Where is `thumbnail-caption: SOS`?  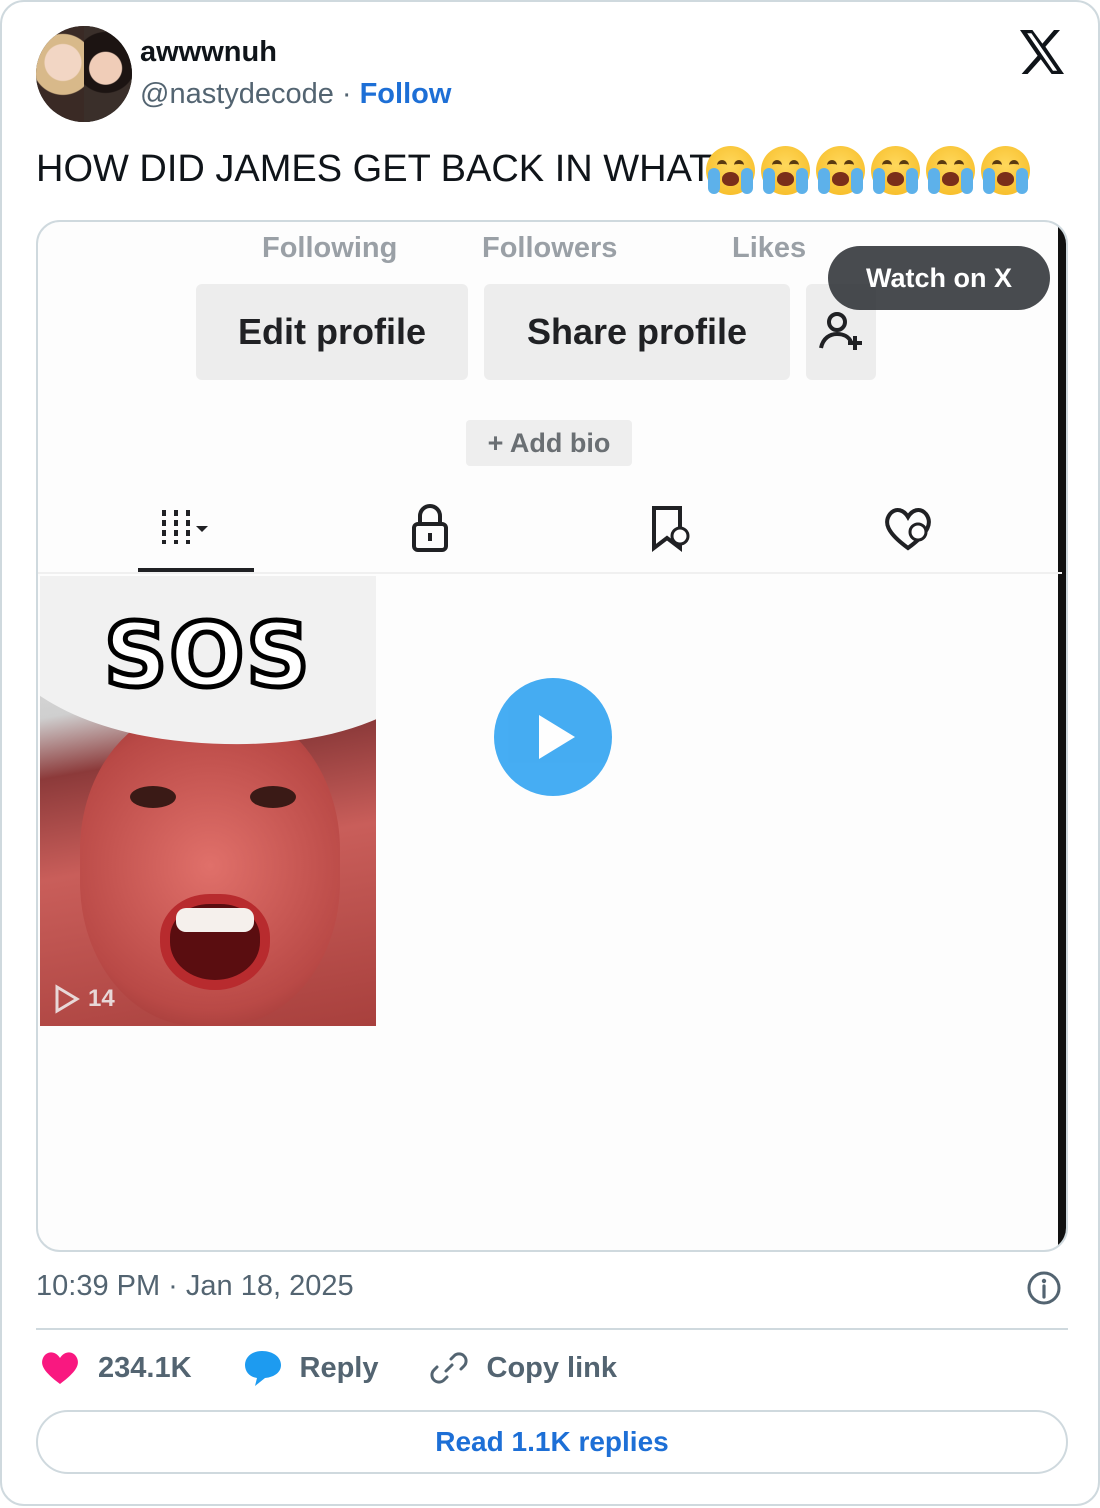
thumbnail-caption: SOS is located at coordinates (207, 656).